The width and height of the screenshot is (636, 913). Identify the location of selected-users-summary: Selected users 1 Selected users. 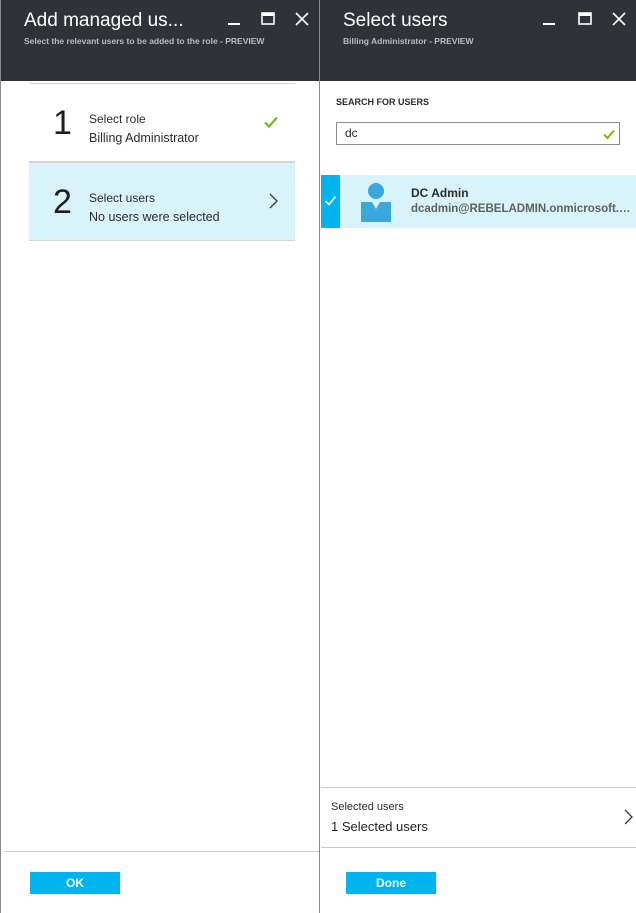
(478, 817).